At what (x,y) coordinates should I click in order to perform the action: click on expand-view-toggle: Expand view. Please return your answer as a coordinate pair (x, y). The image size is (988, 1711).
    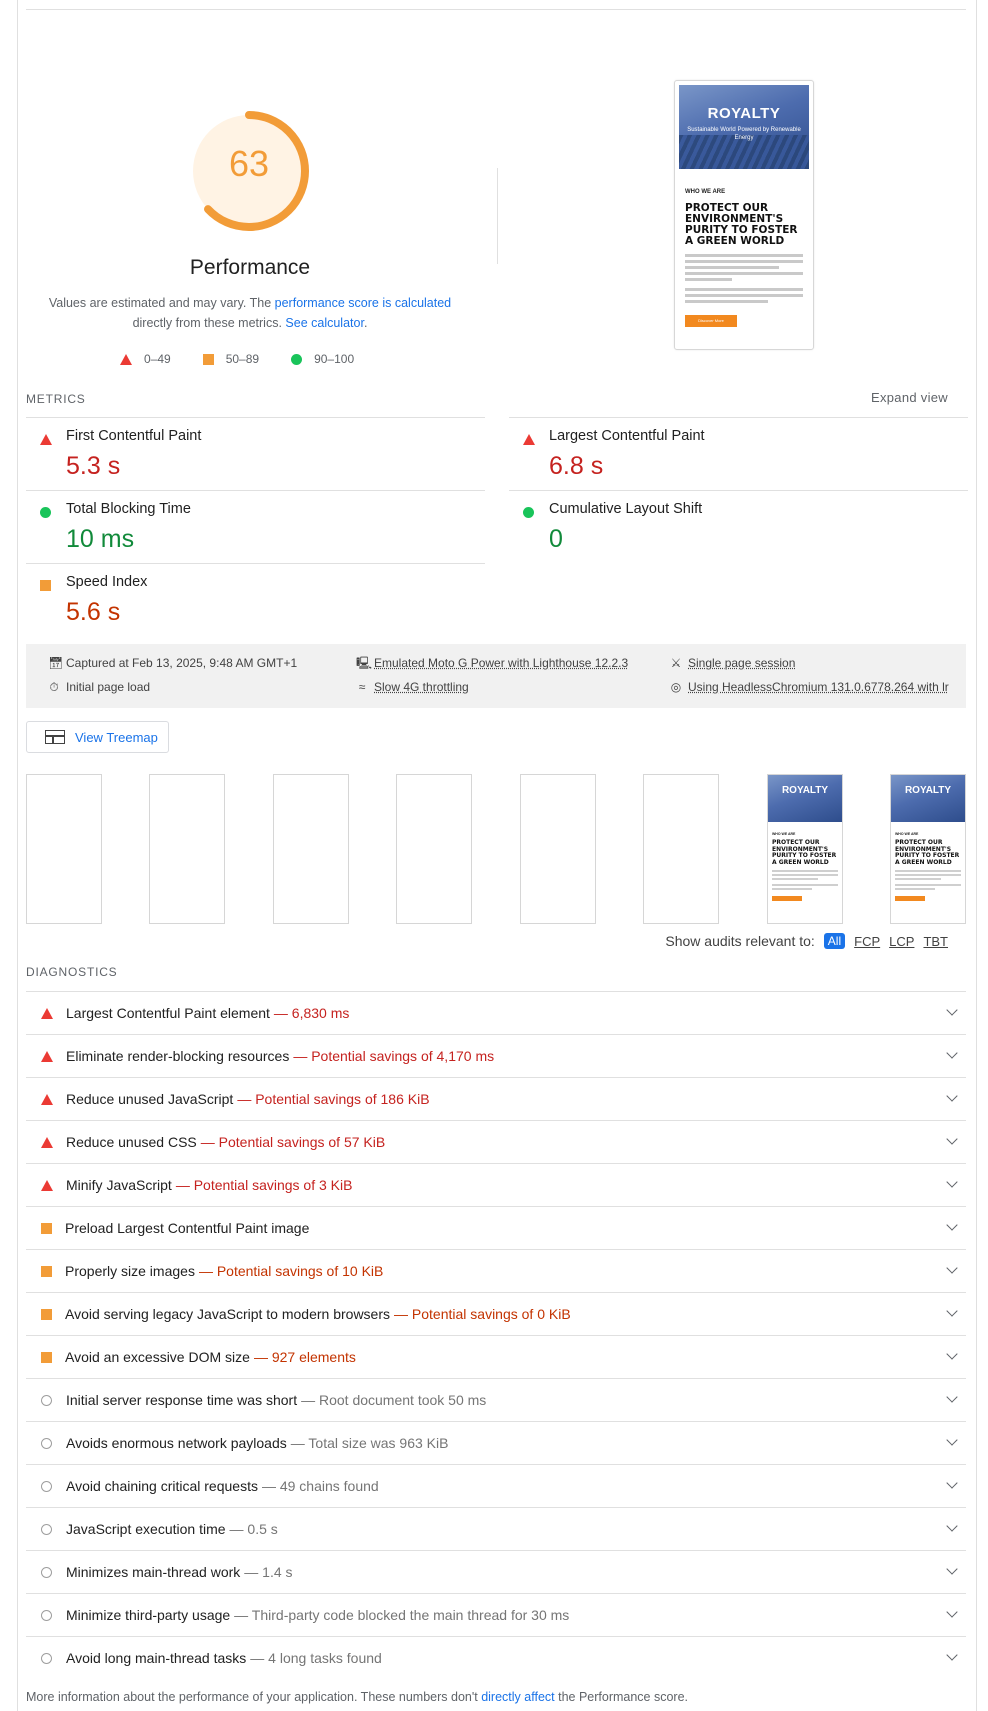
    Looking at the image, I should click on (909, 397).